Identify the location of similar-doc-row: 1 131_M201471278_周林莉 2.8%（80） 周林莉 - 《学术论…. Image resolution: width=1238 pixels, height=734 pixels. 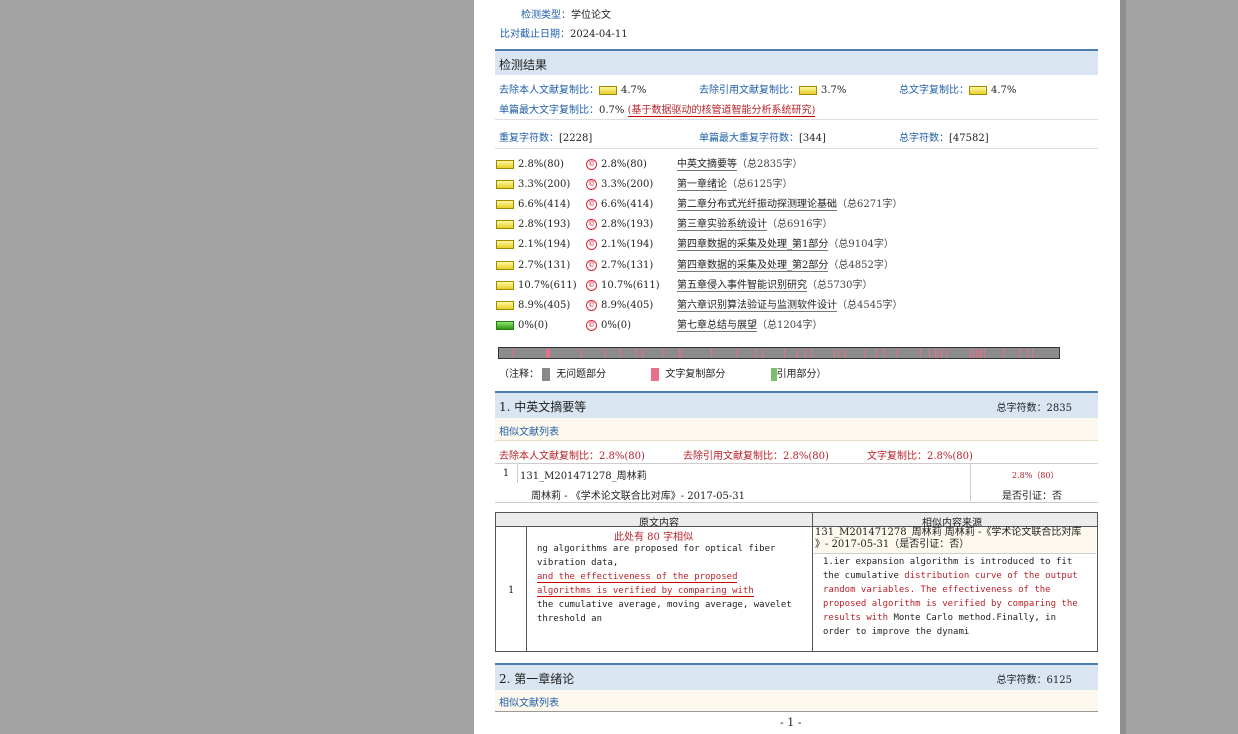
(796, 483).